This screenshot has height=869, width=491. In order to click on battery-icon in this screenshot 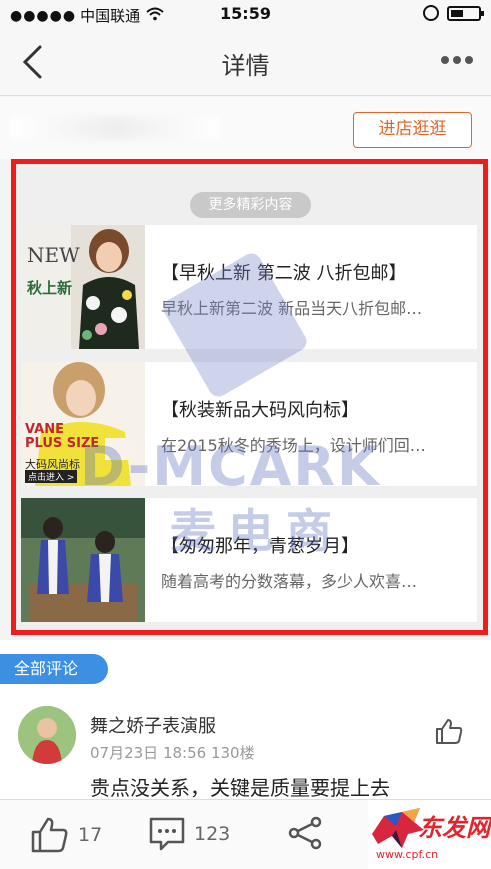, I will do `click(465, 13)`.